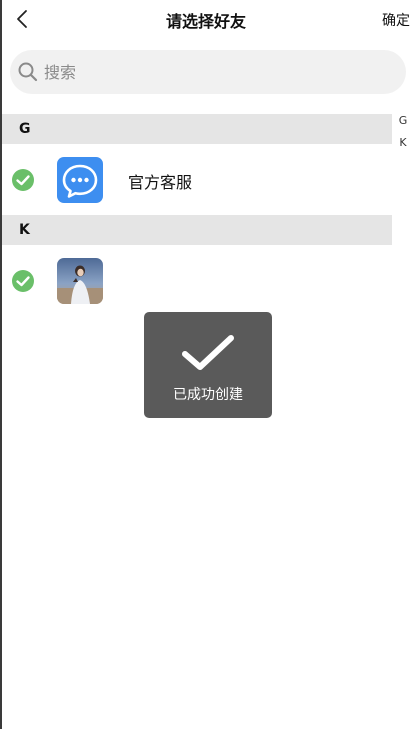 This screenshot has width=412, height=729. I want to click on confirm-button: 确定, so click(396, 20).